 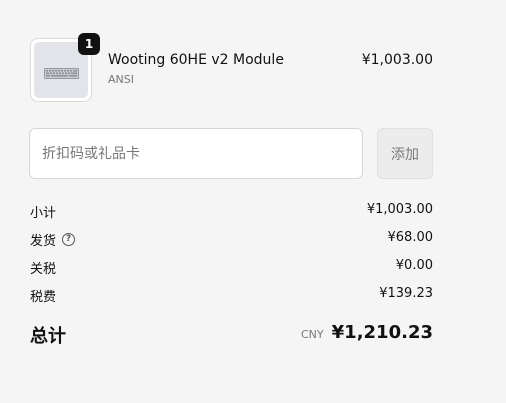 What do you see at coordinates (69, 239) in the screenshot?
I see `help-icon: ?` at bounding box center [69, 239].